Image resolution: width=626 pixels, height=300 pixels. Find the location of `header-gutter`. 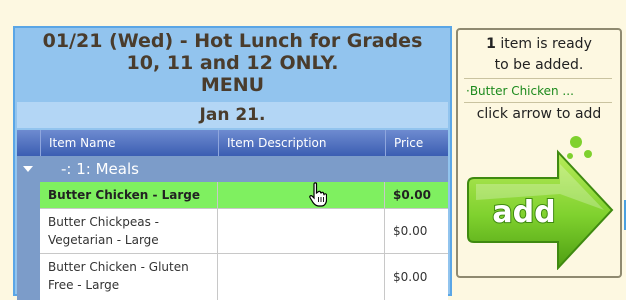

header-gutter is located at coordinates (28, 143).